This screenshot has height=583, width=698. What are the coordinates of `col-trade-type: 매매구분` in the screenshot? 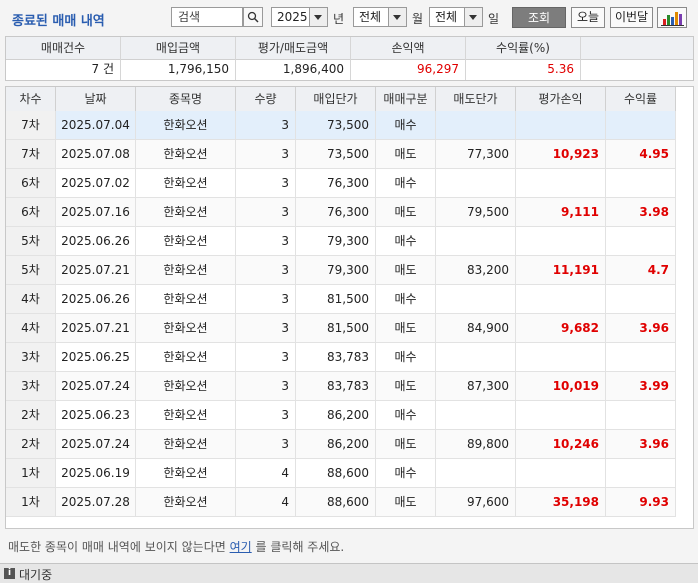 It's located at (406, 99).